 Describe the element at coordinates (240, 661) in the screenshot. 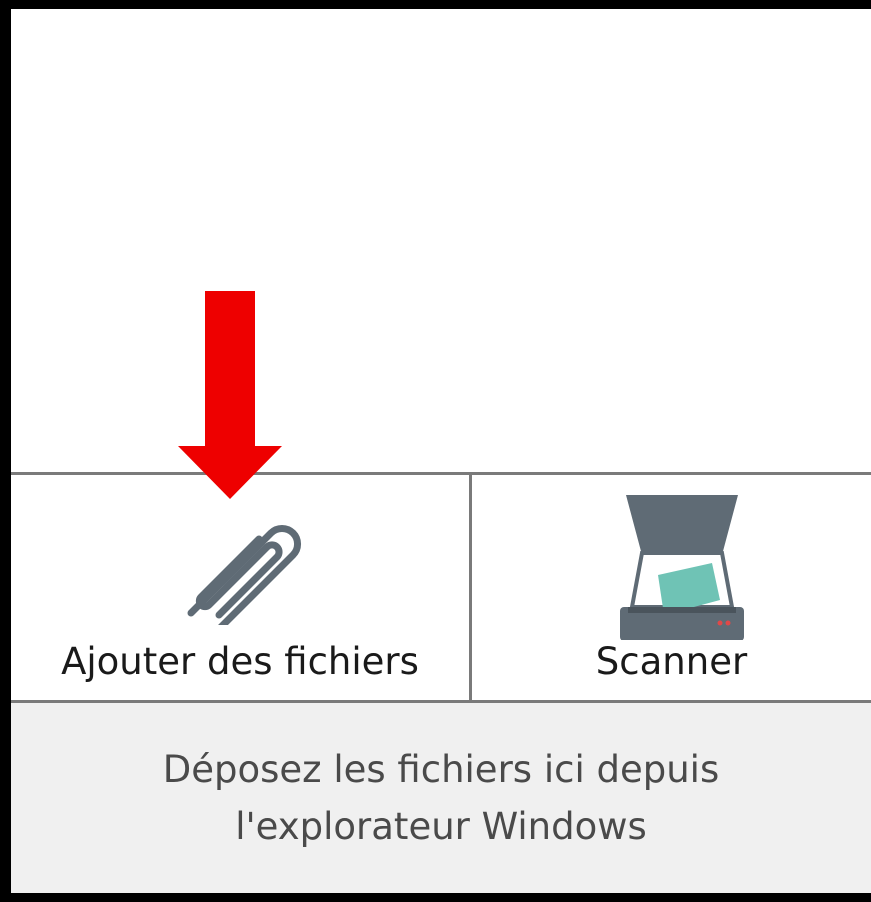

I see `add-files-label: Ajouter des fichiers` at that location.